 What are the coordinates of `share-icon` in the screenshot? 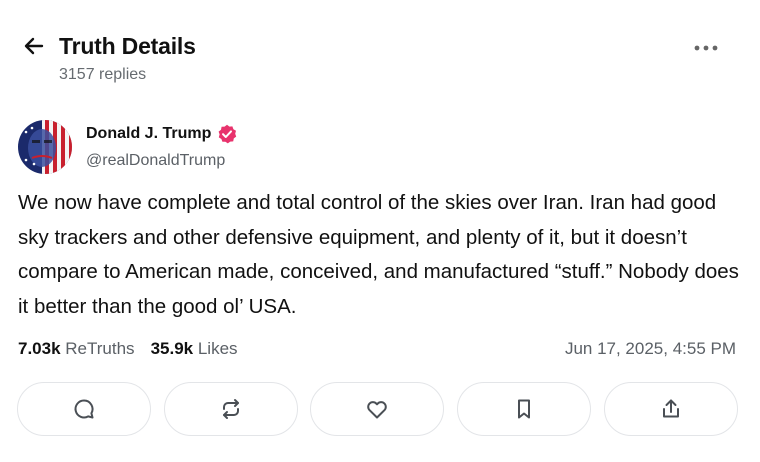 It's located at (671, 408).